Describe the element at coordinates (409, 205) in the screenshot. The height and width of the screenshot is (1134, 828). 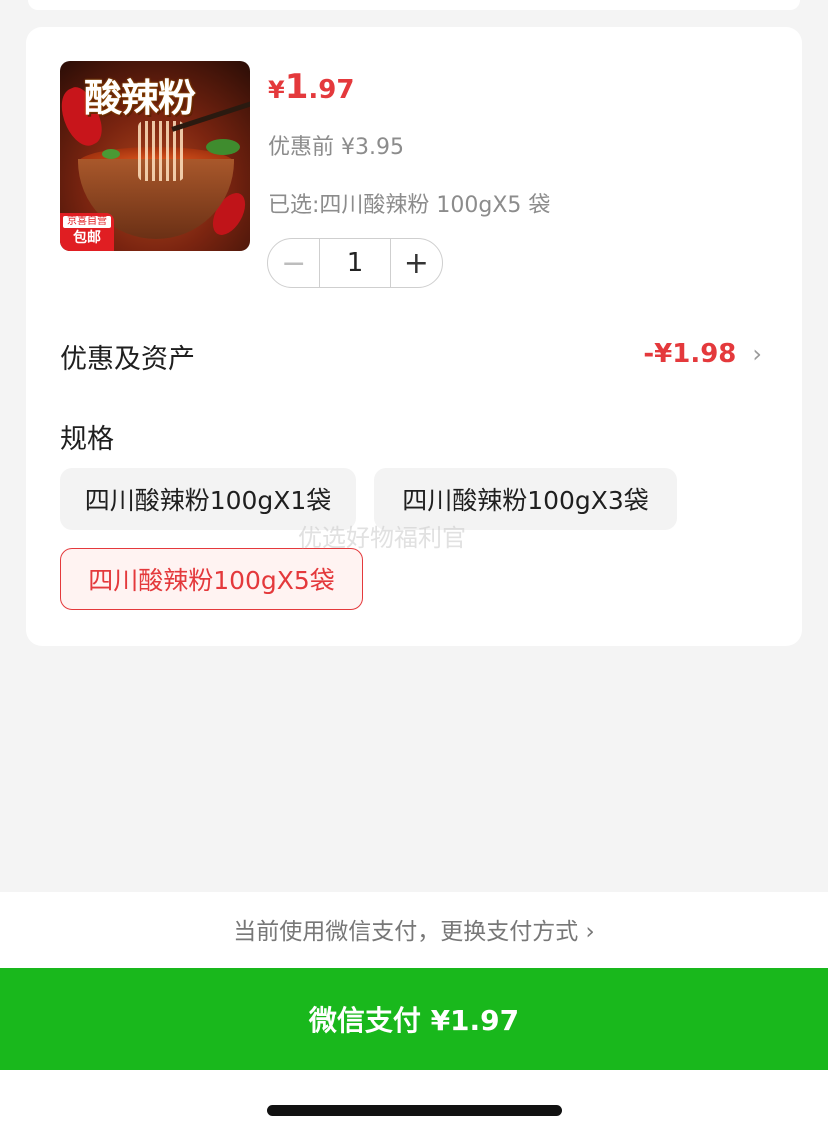
I see `selected-spec-text: 已选:四川酸辣粉 100gX5 袋` at that location.